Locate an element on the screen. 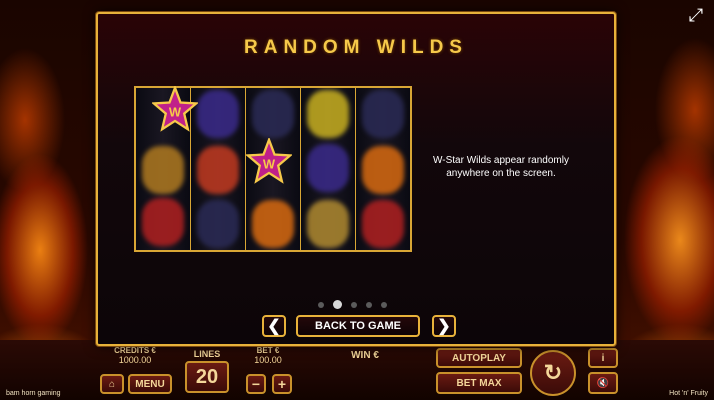 Image resolution: width=714 pixels, height=400 pixels. lines-label: LINES is located at coordinates (207, 354).